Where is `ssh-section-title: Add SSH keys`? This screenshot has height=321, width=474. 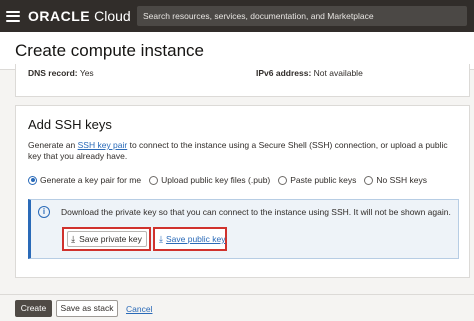
ssh-section-title: Add SSH keys is located at coordinates (70, 124).